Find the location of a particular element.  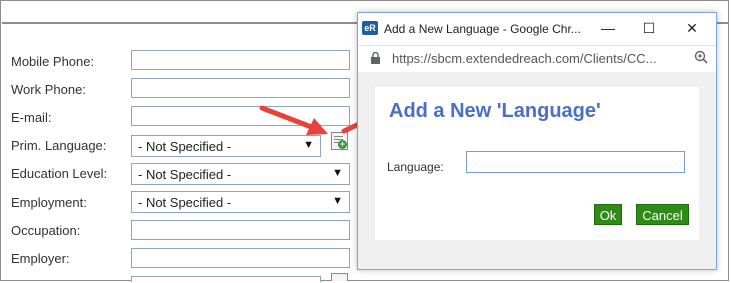

lock-icon is located at coordinates (375, 58).